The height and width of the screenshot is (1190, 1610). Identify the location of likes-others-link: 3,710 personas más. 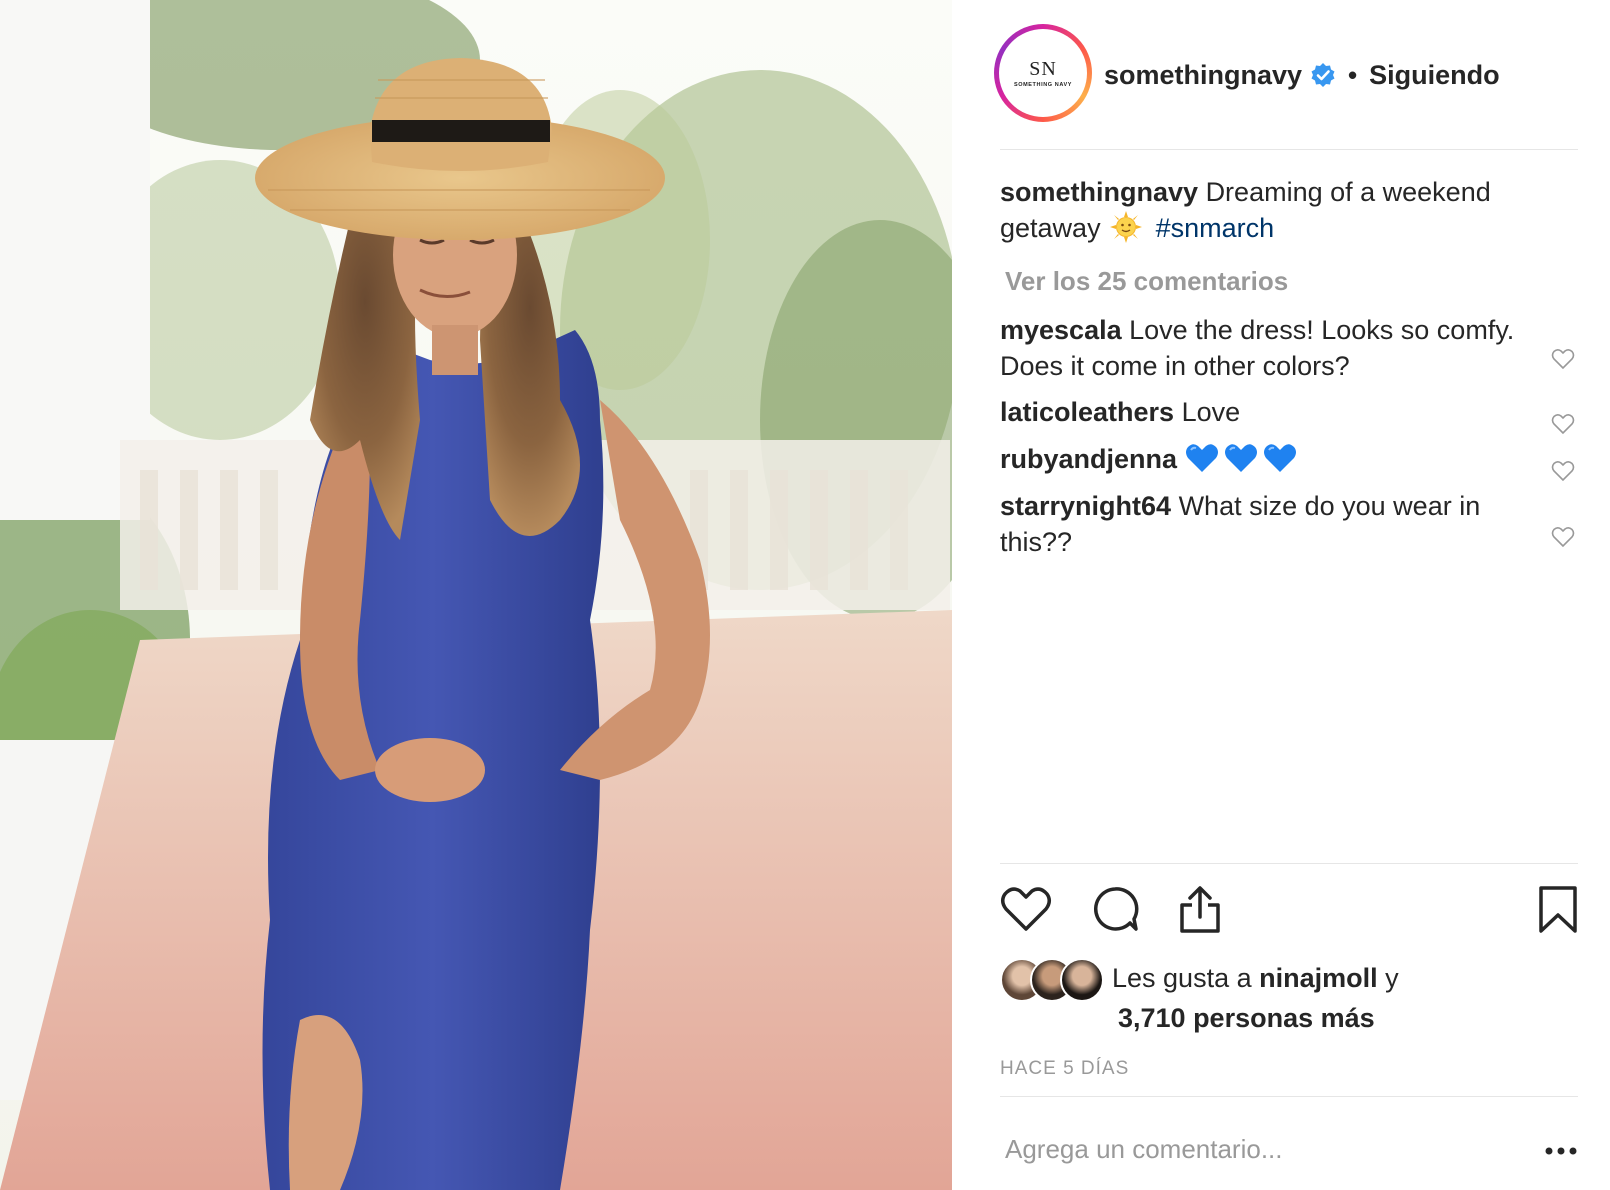
(1342, 1018).